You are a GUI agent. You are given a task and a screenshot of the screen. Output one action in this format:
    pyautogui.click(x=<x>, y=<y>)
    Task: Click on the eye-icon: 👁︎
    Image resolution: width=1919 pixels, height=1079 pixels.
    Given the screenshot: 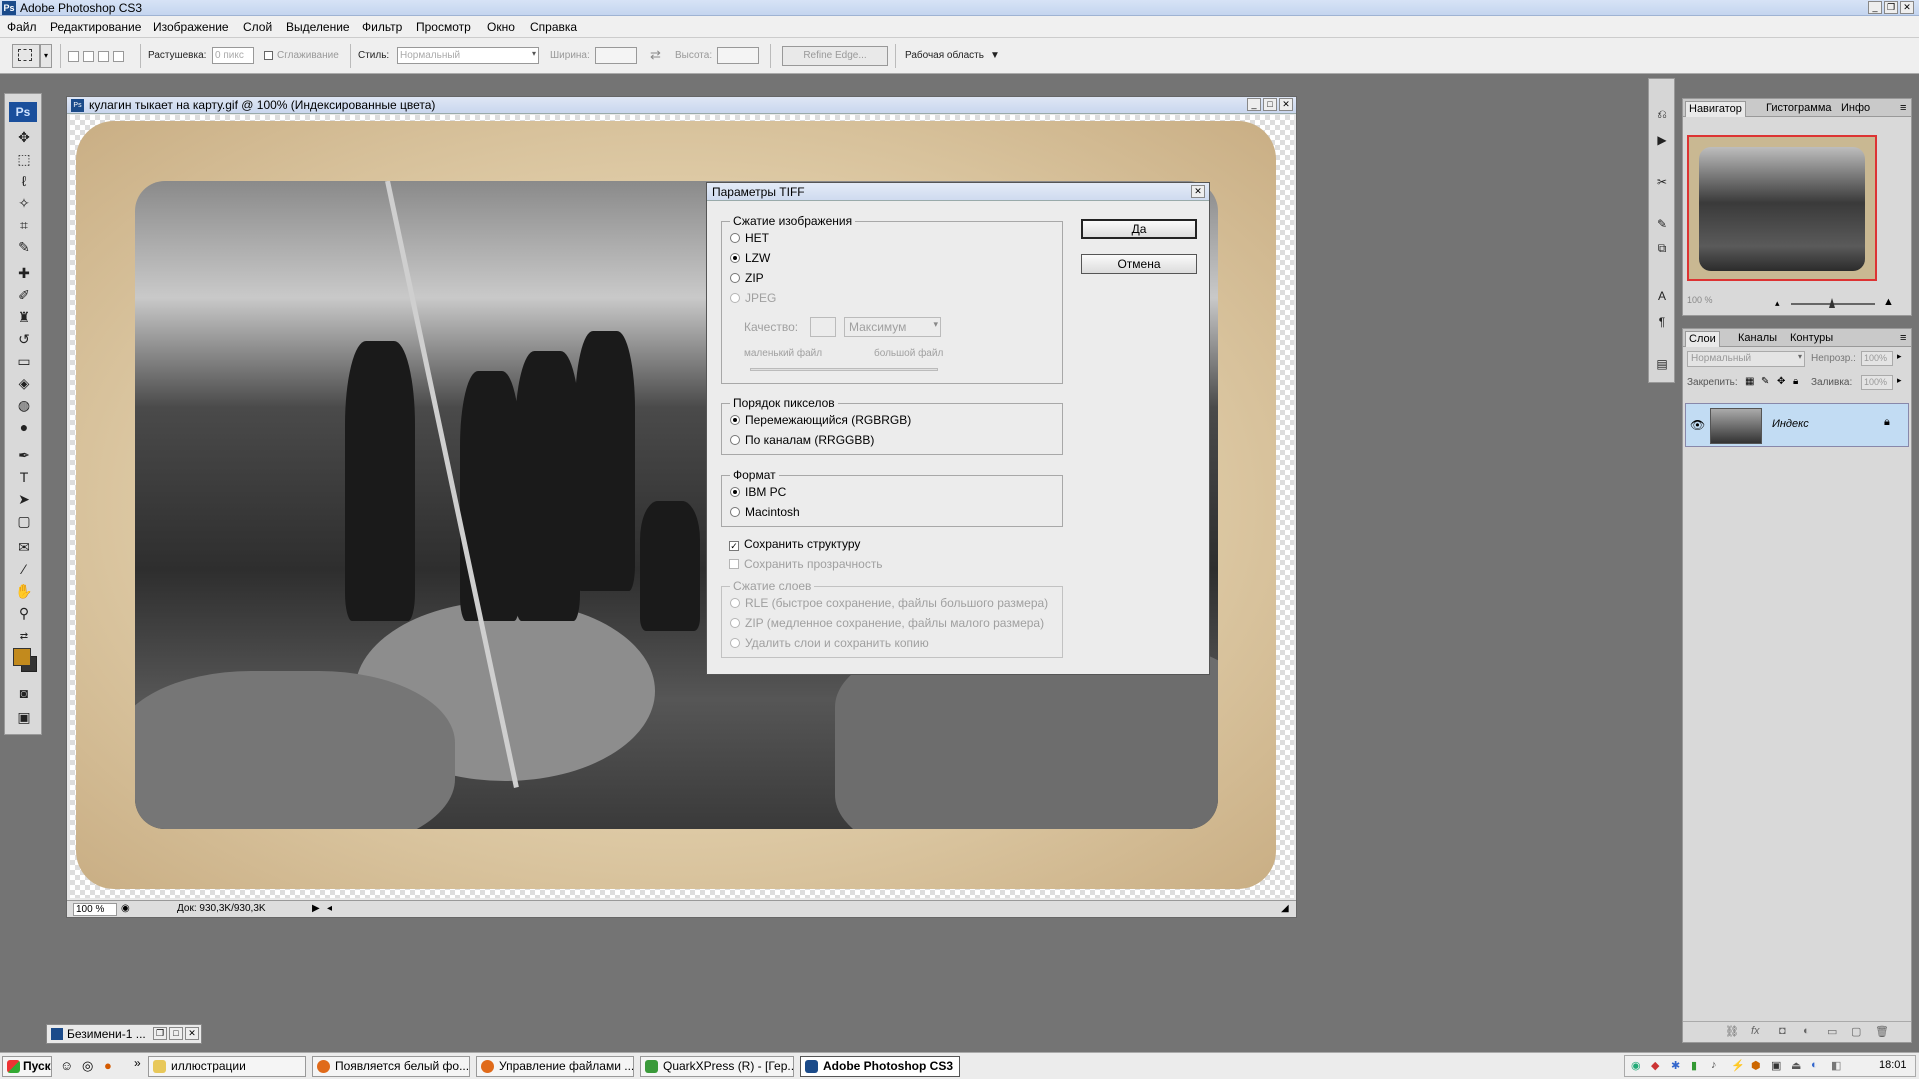 What is the action you would take?
    pyautogui.click(x=1697, y=425)
    